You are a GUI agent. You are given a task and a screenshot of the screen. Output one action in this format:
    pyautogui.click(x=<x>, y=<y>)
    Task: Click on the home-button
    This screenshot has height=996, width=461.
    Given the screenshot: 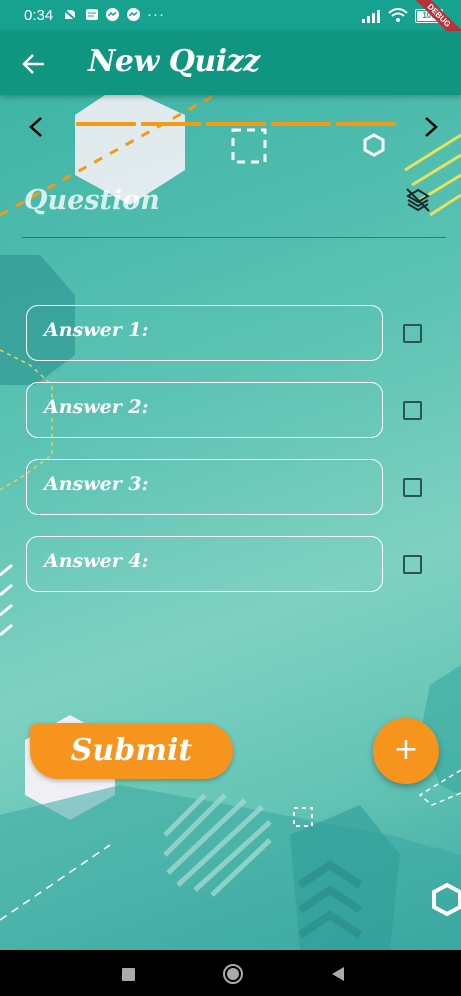 What is the action you would take?
    pyautogui.click(x=233, y=974)
    